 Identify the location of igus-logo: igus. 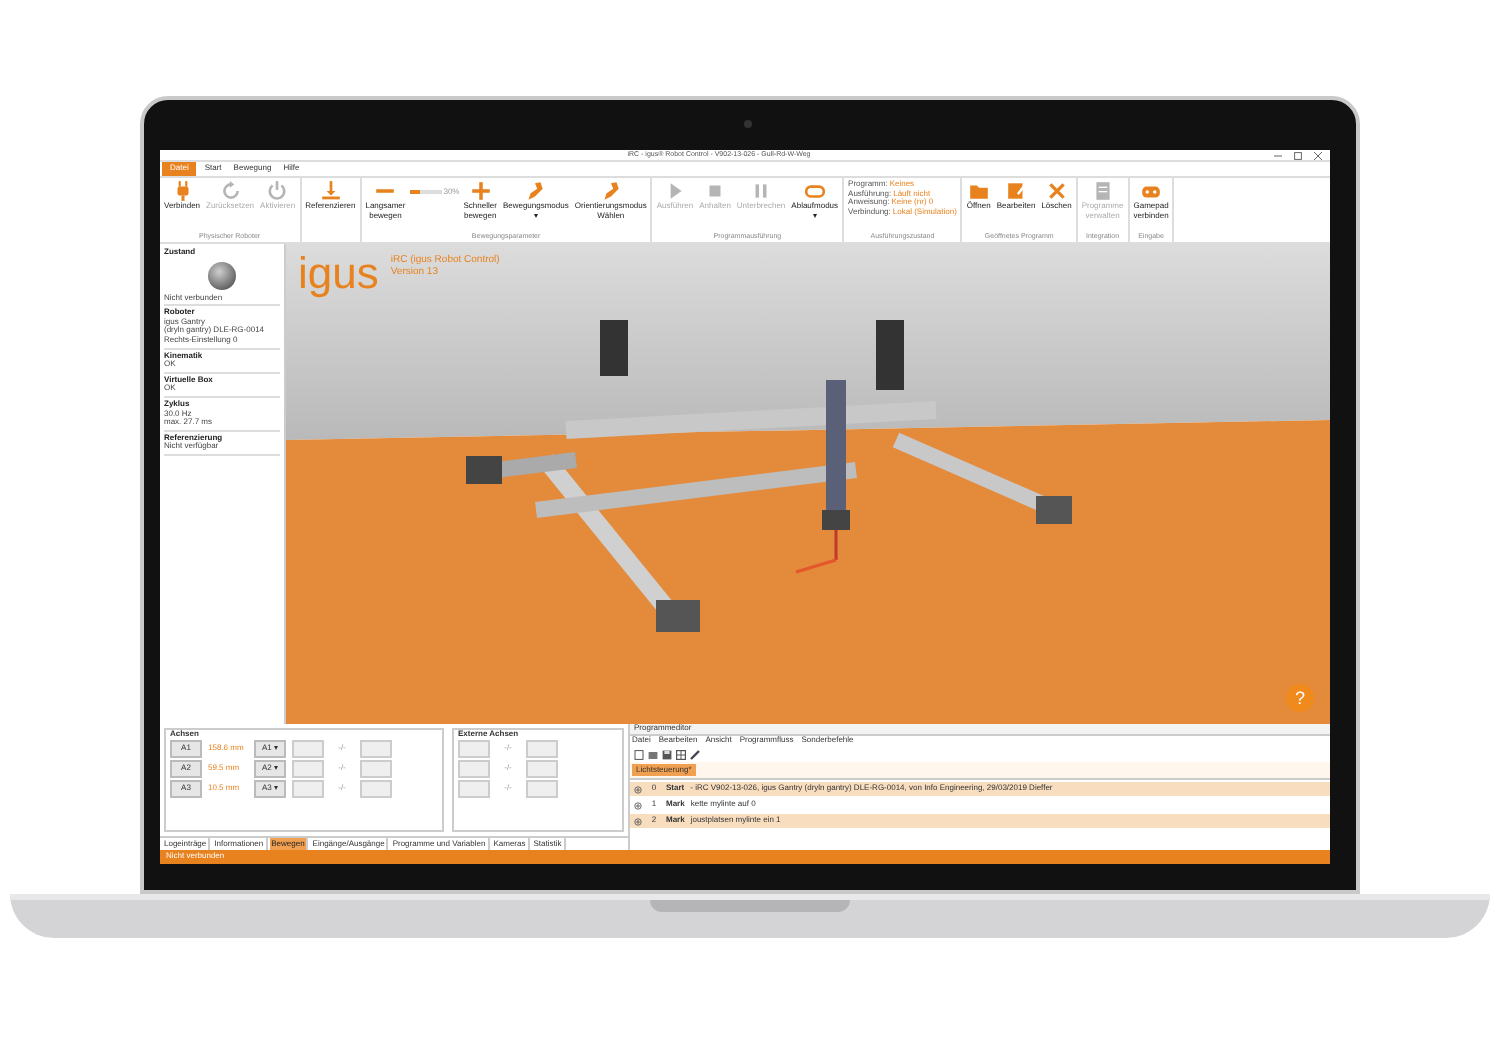
(338, 274).